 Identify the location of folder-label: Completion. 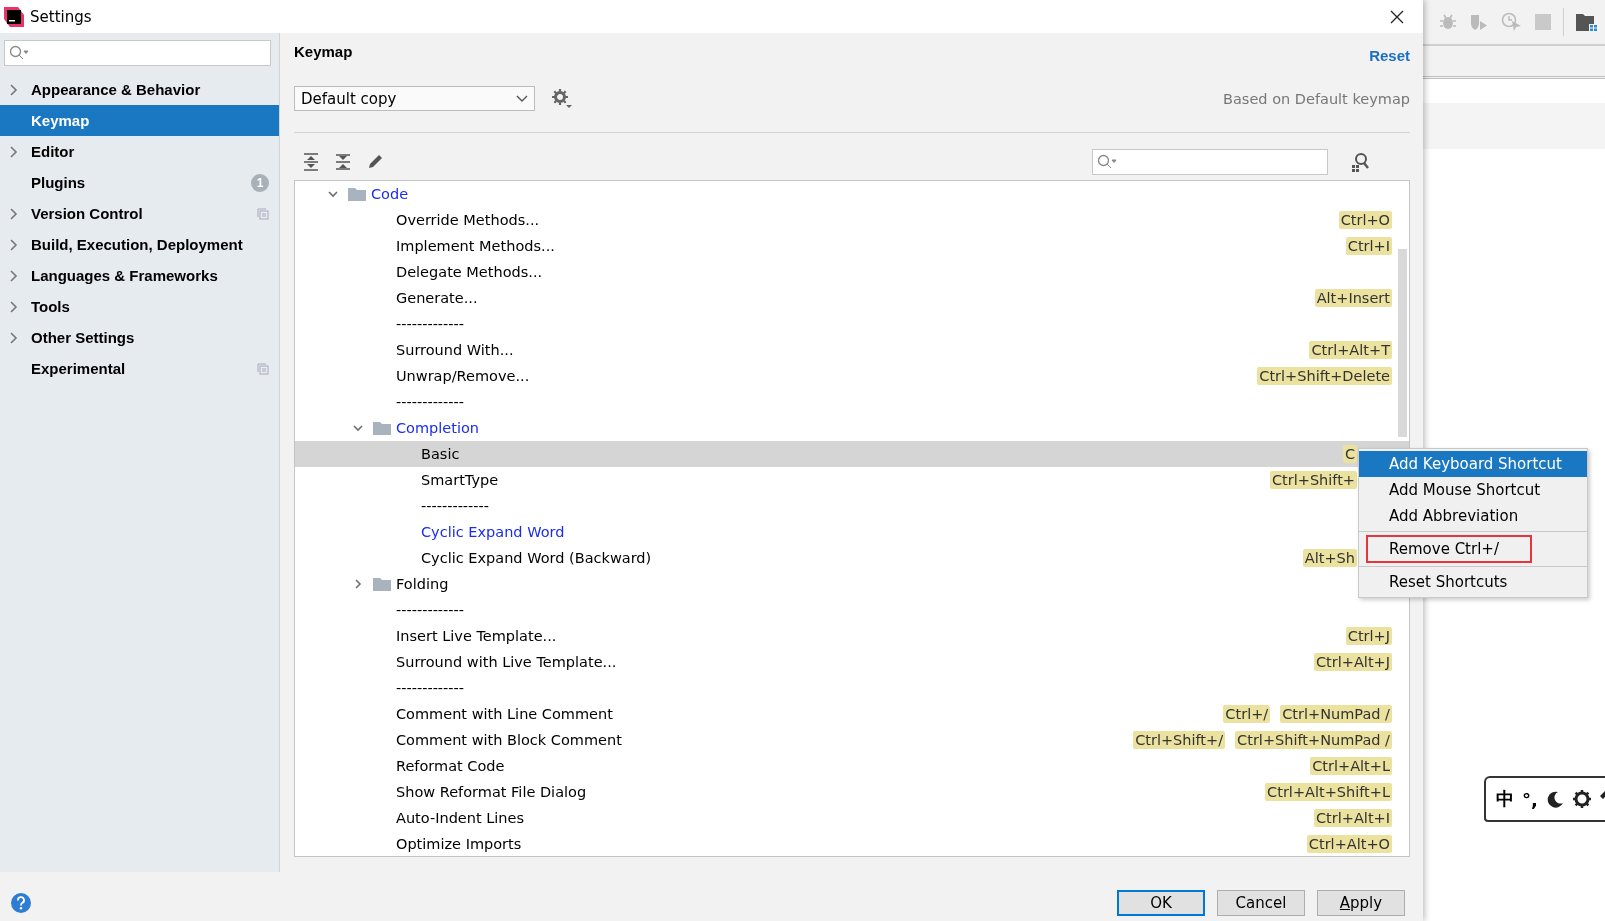
(438, 428).